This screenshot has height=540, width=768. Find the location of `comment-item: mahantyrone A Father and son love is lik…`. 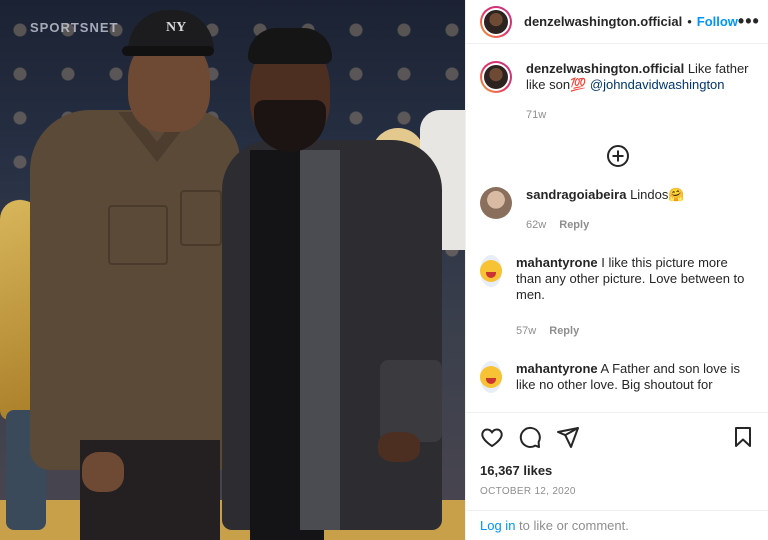

comment-item: mahantyrone A Father and son love is lik… is located at coordinates (617, 366).